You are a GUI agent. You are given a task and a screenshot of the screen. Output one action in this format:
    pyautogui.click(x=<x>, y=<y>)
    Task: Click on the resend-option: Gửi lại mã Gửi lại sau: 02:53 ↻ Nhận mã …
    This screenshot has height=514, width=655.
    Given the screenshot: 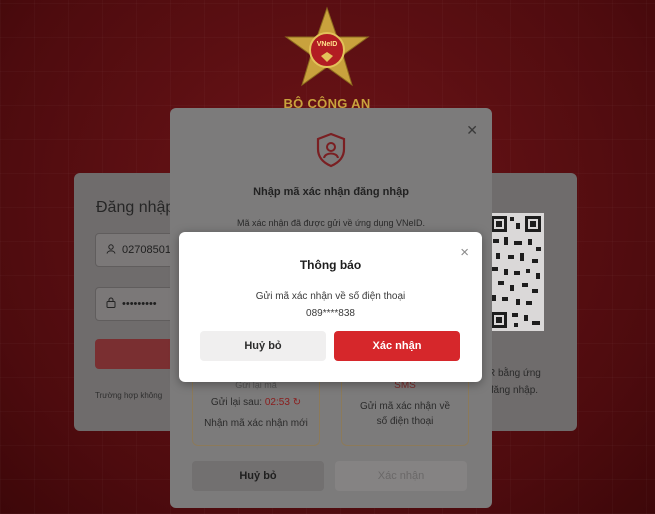 What is the action you would take?
    pyautogui.click(x=256, y=410)
    